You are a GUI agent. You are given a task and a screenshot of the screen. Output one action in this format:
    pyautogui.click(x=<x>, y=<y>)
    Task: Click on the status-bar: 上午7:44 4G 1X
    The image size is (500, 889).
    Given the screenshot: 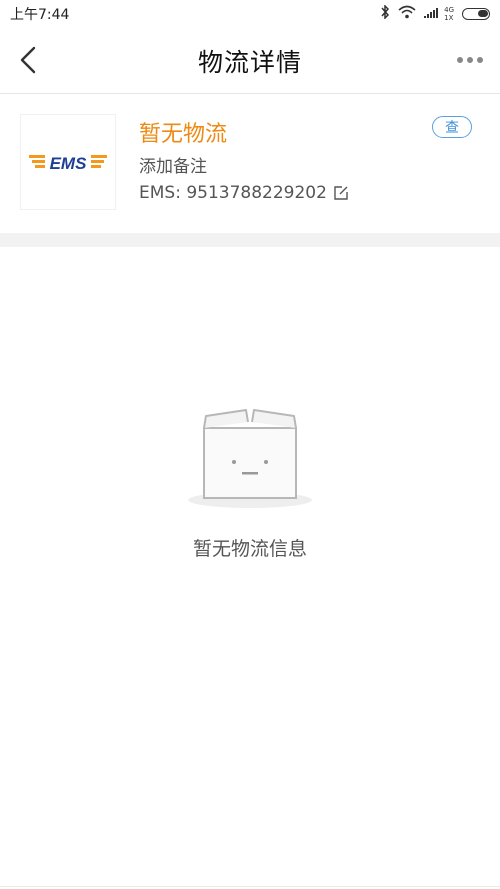 What is the action you would take?
    pyautogui.click(x=250, y=14)
    